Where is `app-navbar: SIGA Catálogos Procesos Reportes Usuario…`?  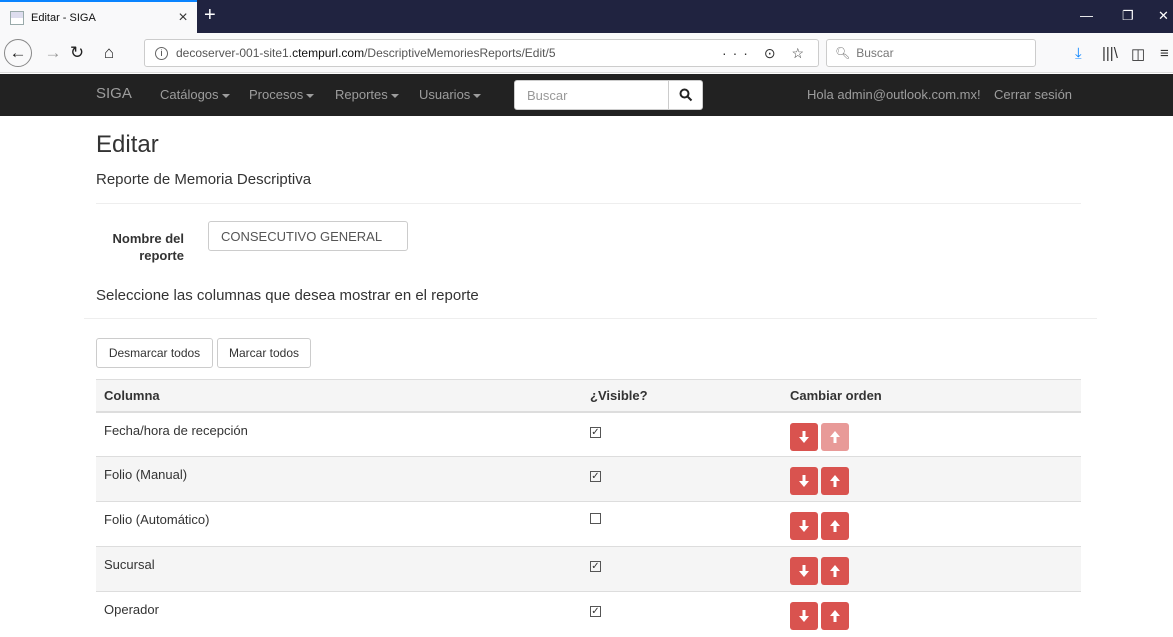
app-navbar: SIGA Catálogos Procesos Reportes Usuario… is located at coordinates (586, 95).